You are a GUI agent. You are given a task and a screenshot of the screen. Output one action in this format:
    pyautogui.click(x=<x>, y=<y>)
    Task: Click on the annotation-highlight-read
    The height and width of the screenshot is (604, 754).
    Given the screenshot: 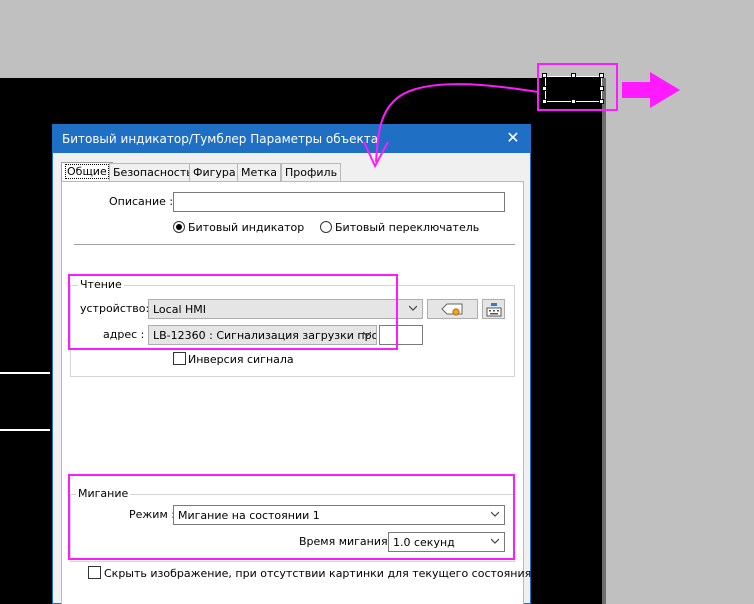 What is the action you would take?
    pyautogui.click(x=233, y=312)
    